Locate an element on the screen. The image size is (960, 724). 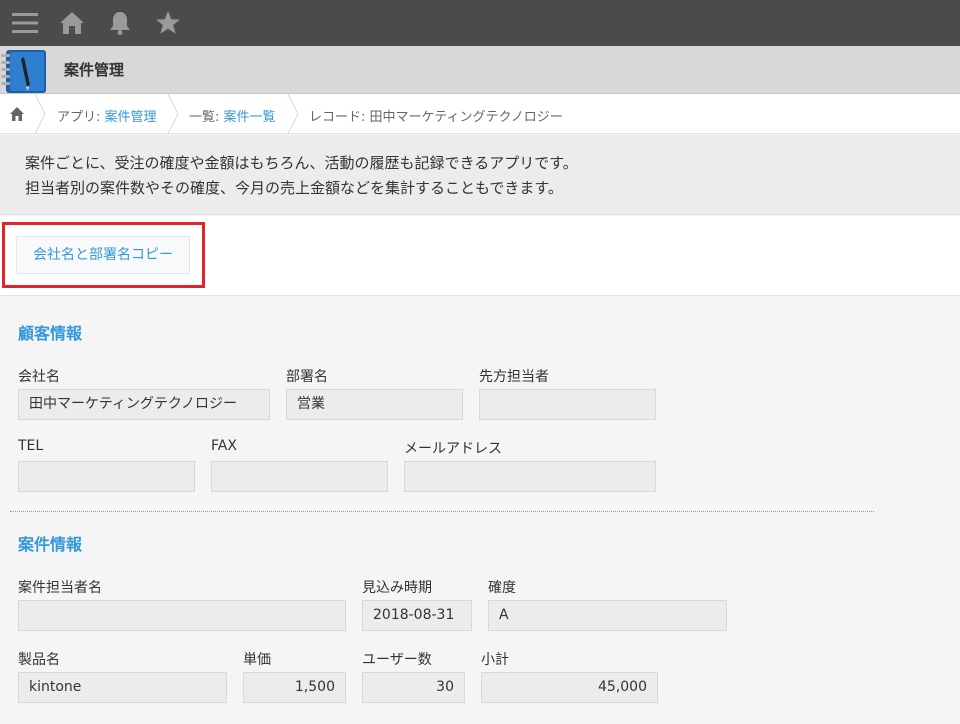
tel-label: TEL is located at coordinates (31, 446).